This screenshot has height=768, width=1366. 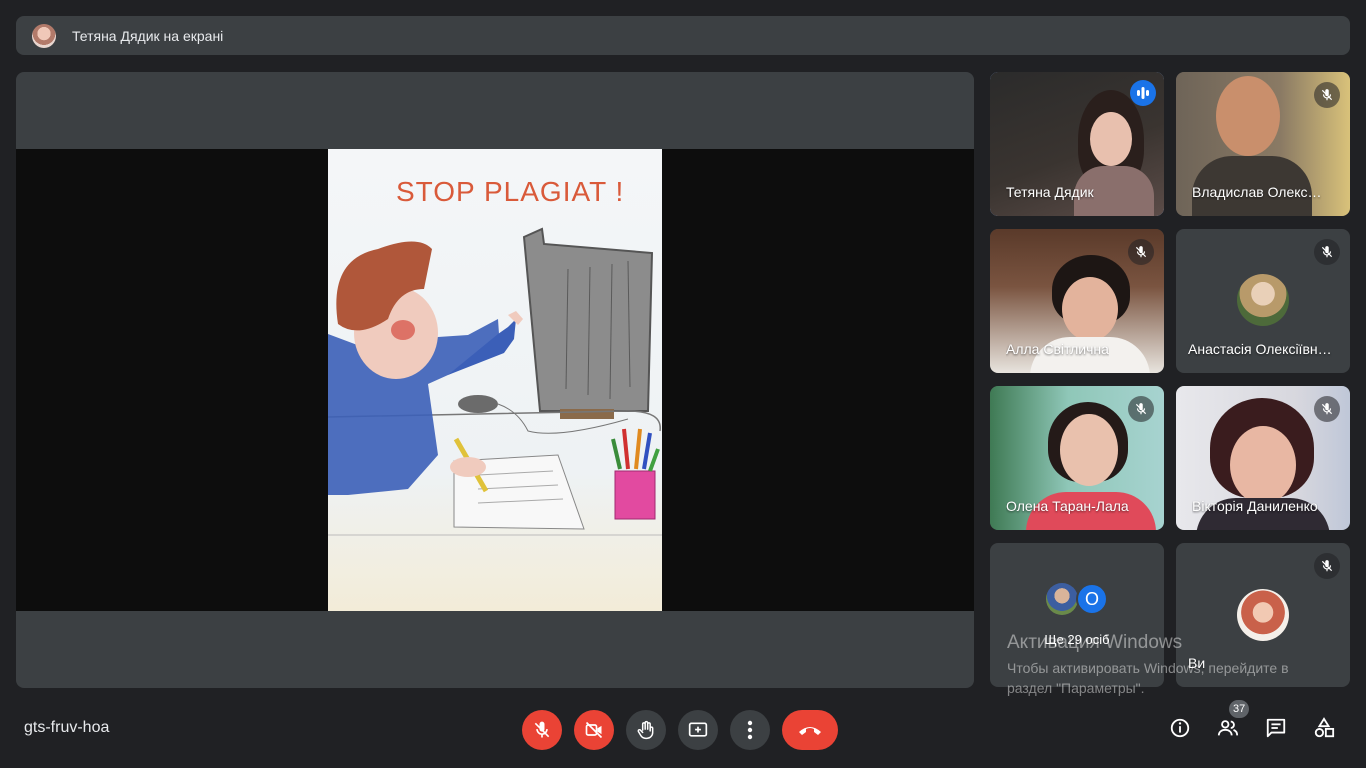 I want to click on more-vert-icon, so click(x=750, y=730).